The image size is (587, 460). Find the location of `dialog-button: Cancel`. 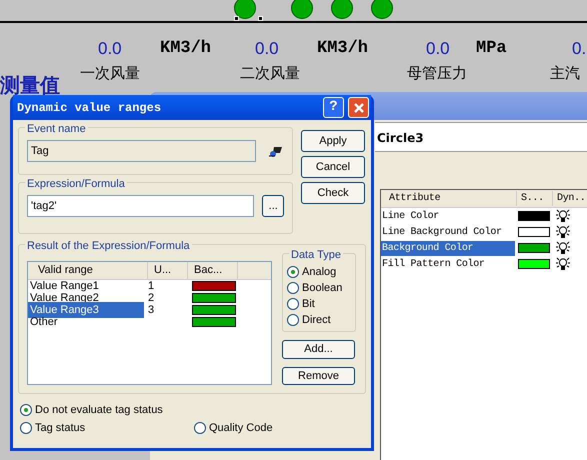

dialog-button: Cancel is located at coordinates (333, 167).